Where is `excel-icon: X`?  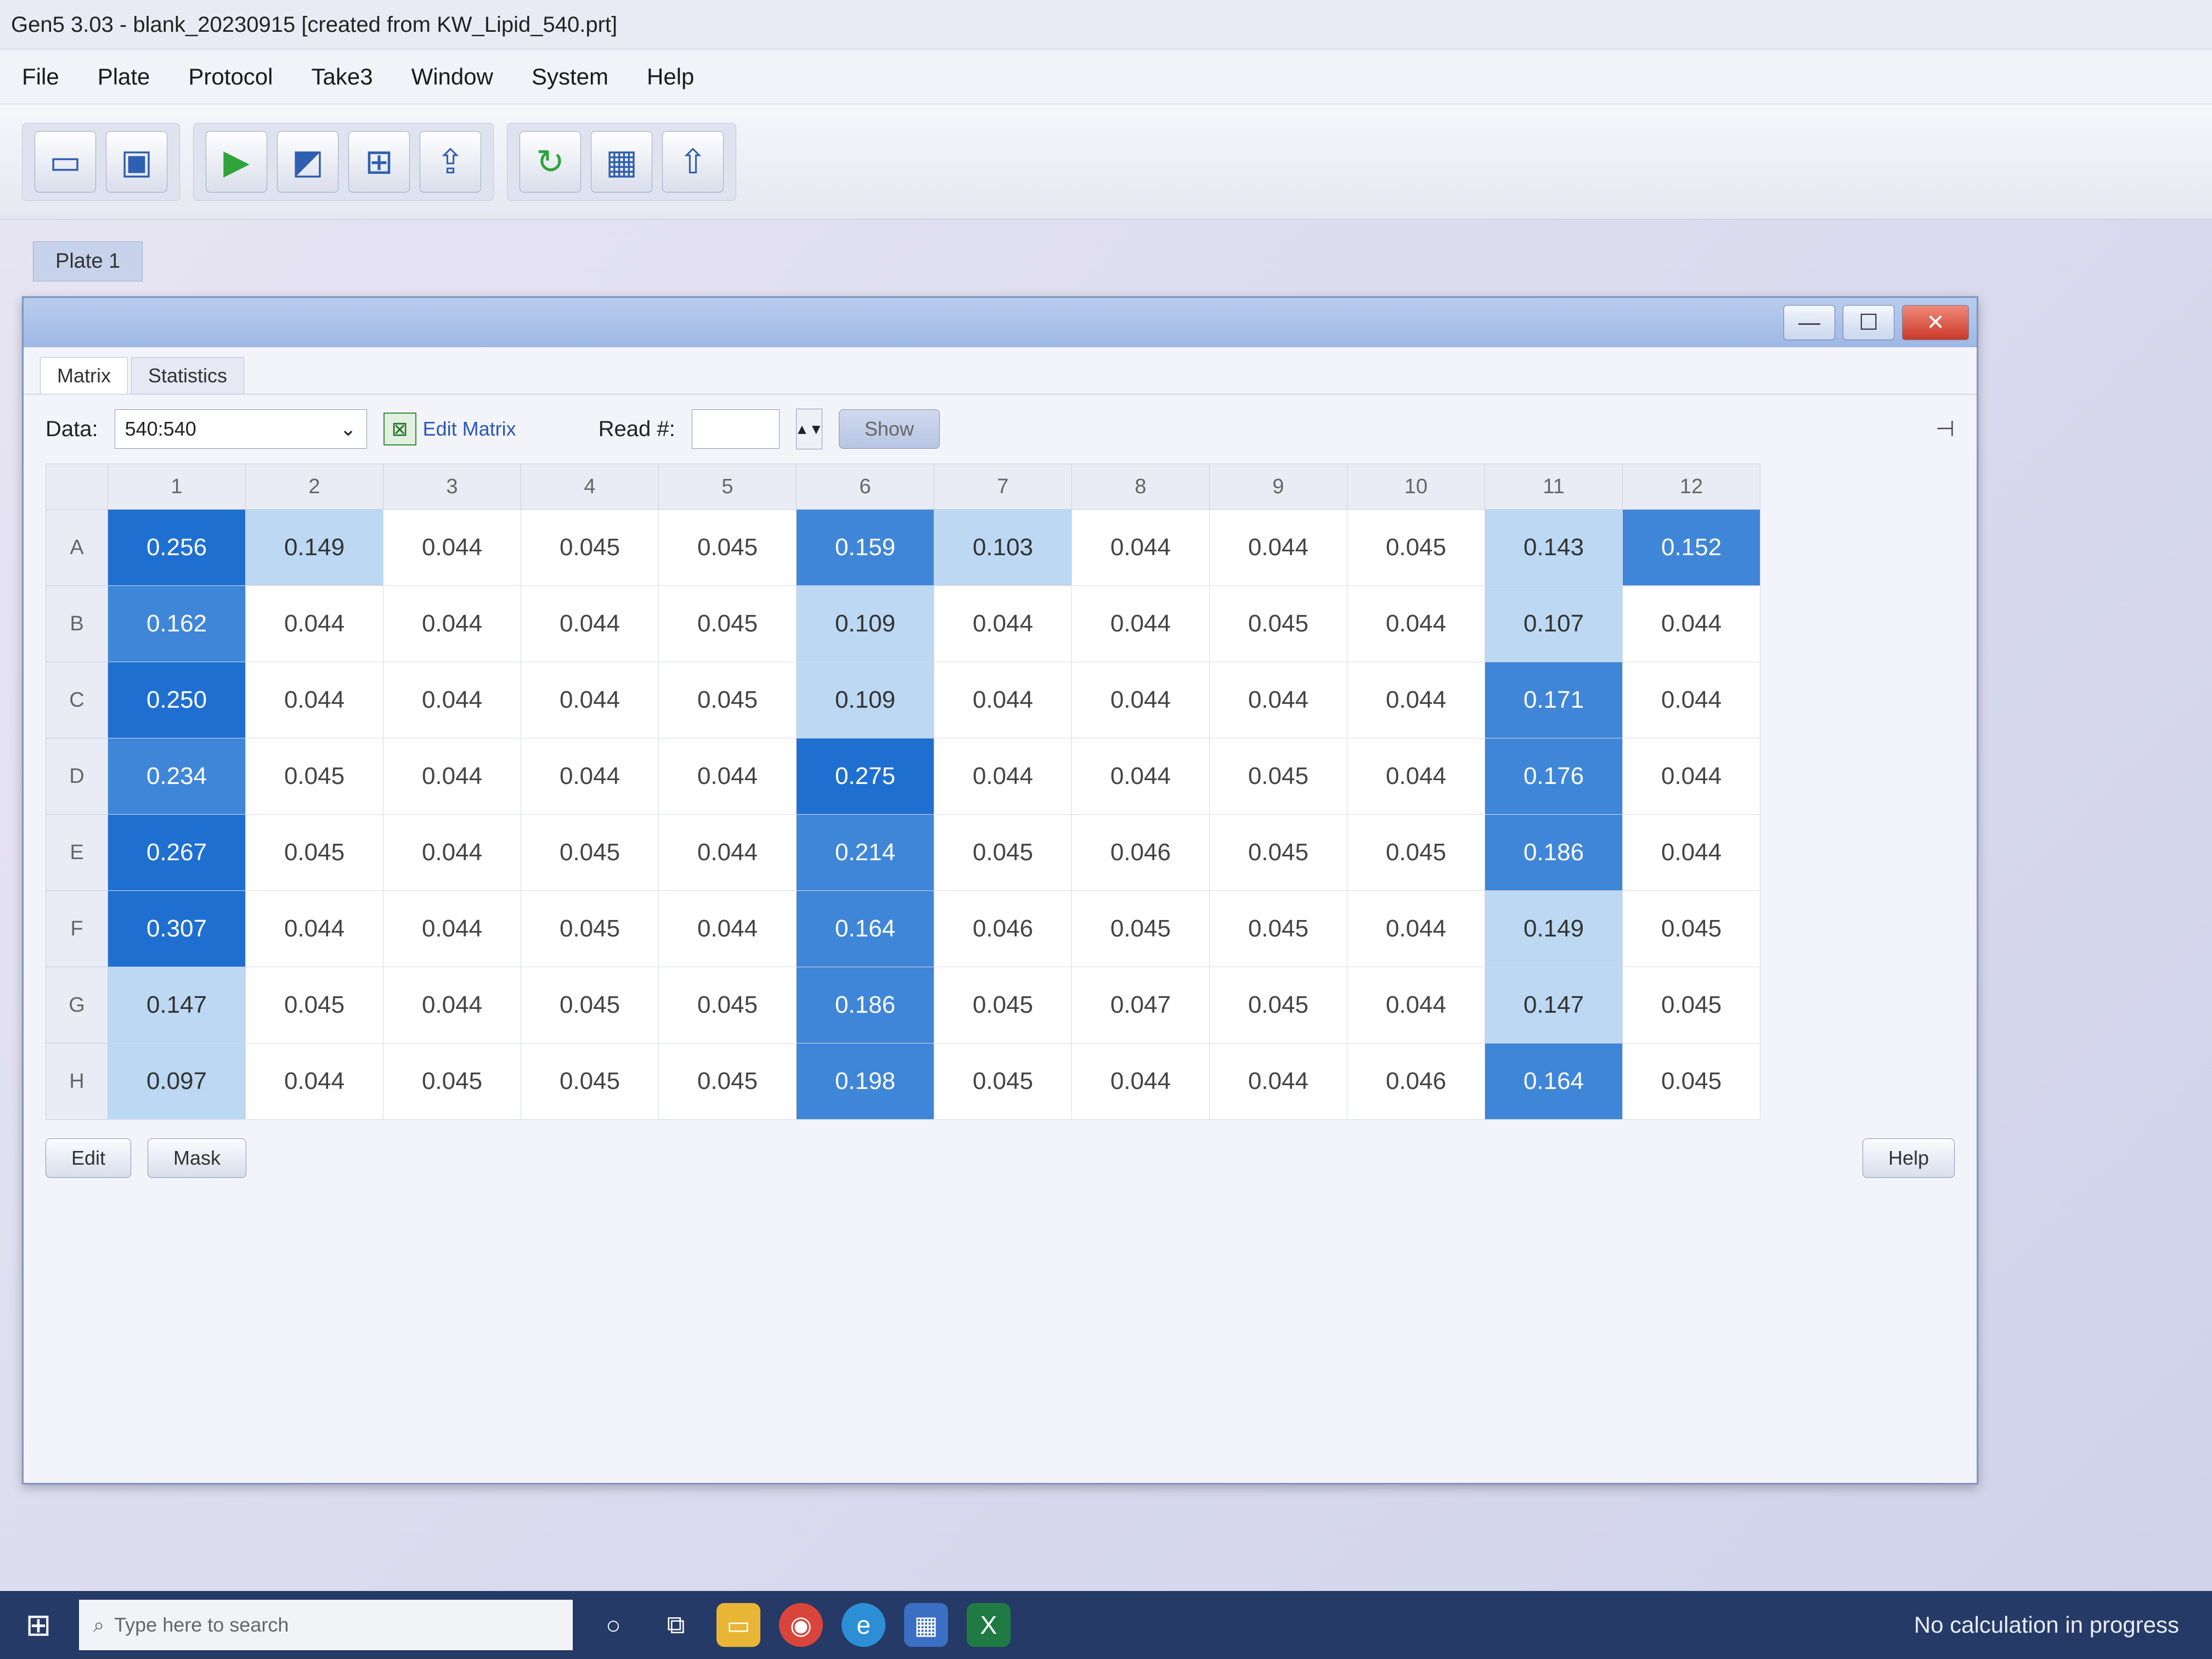 excel-icon: X is located at coordinates (989, 1625).